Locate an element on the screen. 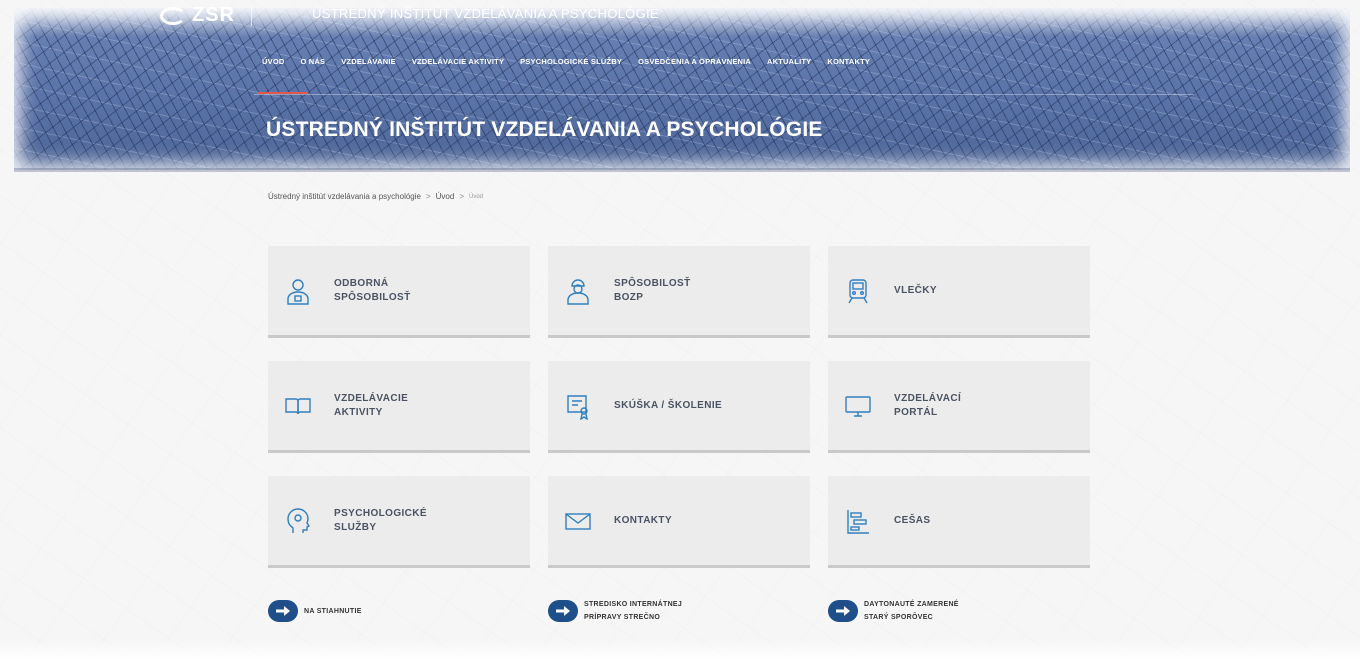  nav-divider is located at coordinates (724, 94).